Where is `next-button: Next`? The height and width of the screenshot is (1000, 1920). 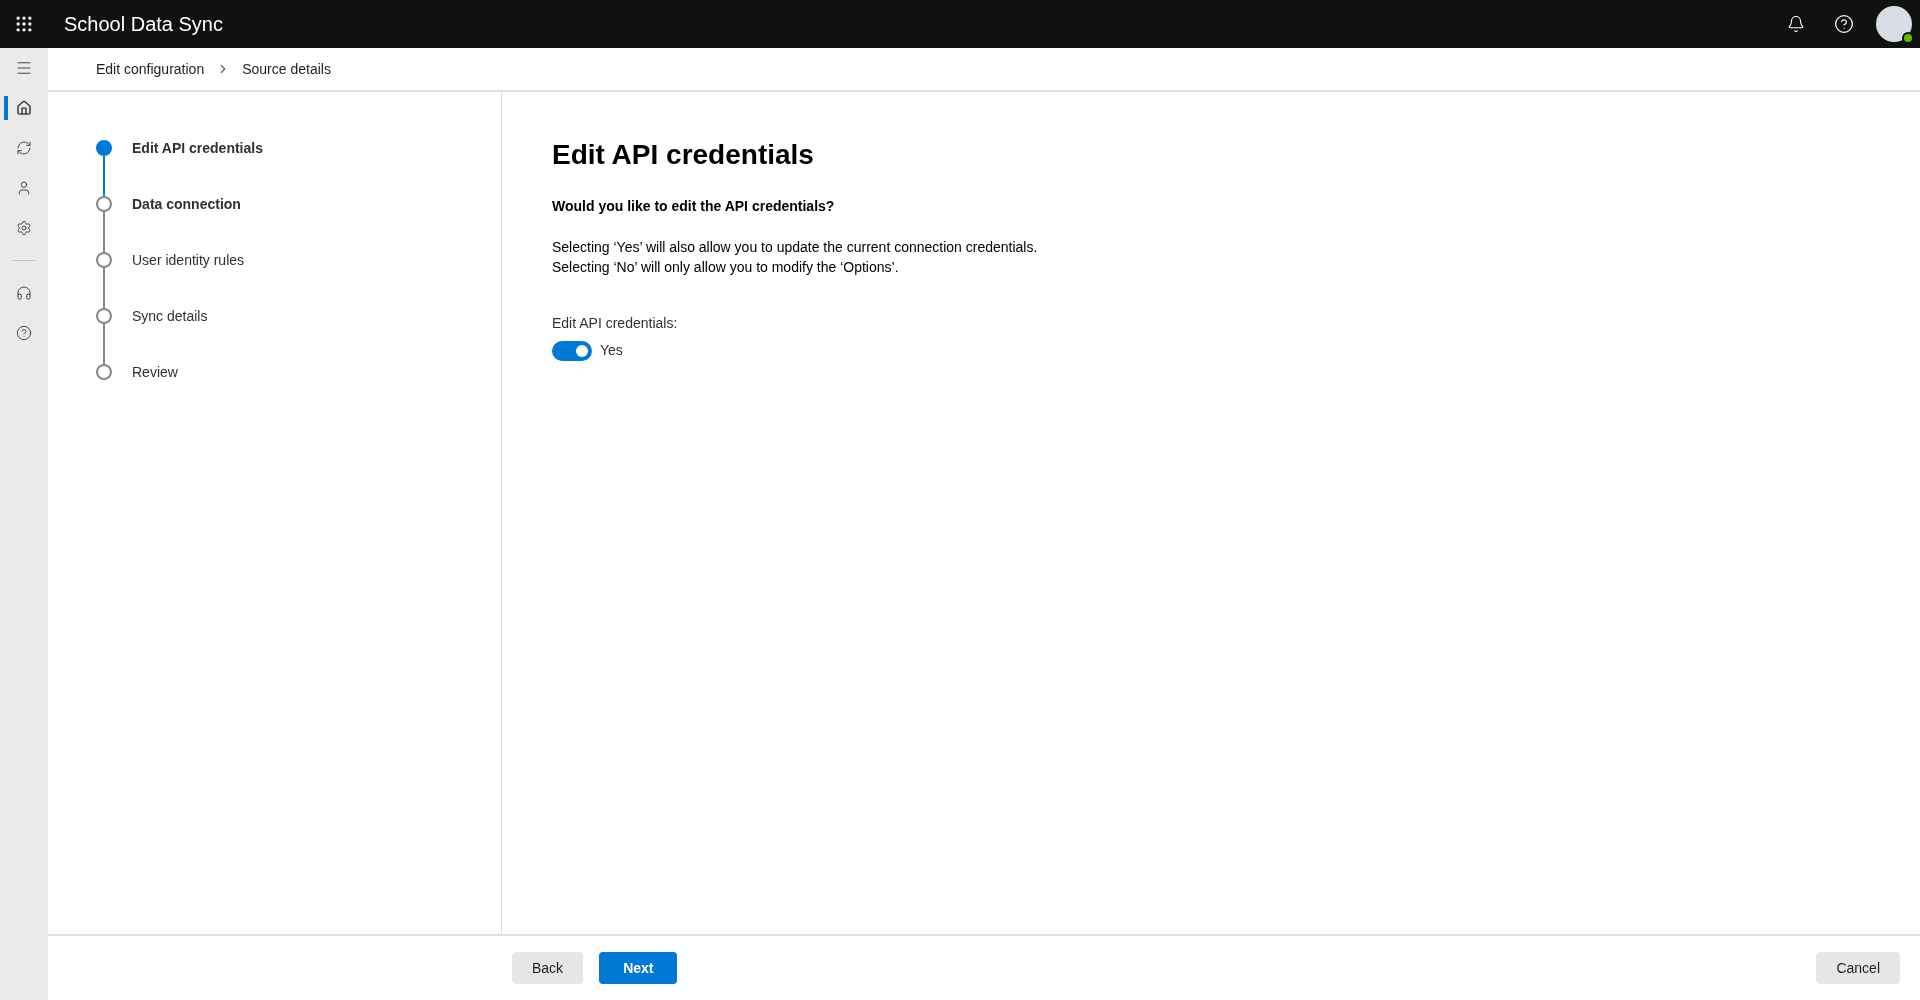 next-button: Next is located at coordinates (638, 968).